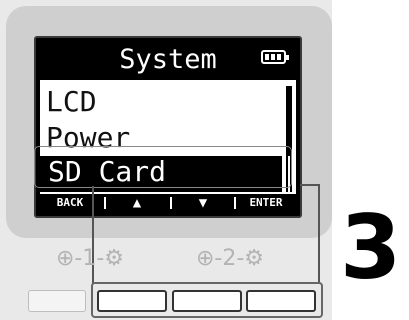  I want to click on screen-title: System, so click(168, 59).